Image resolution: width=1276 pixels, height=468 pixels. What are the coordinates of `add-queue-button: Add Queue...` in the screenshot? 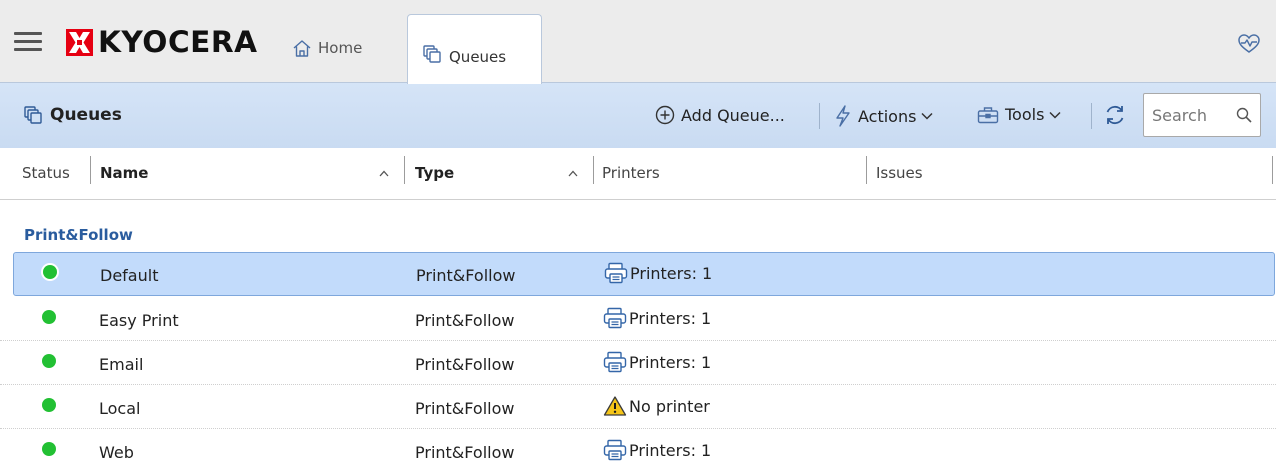 It's located at (720, 115).